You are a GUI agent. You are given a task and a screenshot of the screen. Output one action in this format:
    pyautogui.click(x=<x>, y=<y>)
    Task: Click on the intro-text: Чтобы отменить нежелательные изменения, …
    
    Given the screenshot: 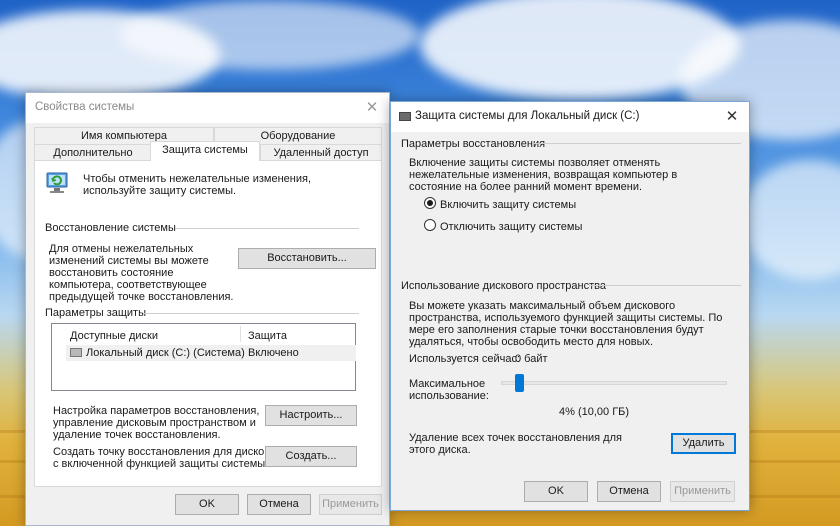 What is the action you would take?
    pyautogui.click(x=197, y=185)
    